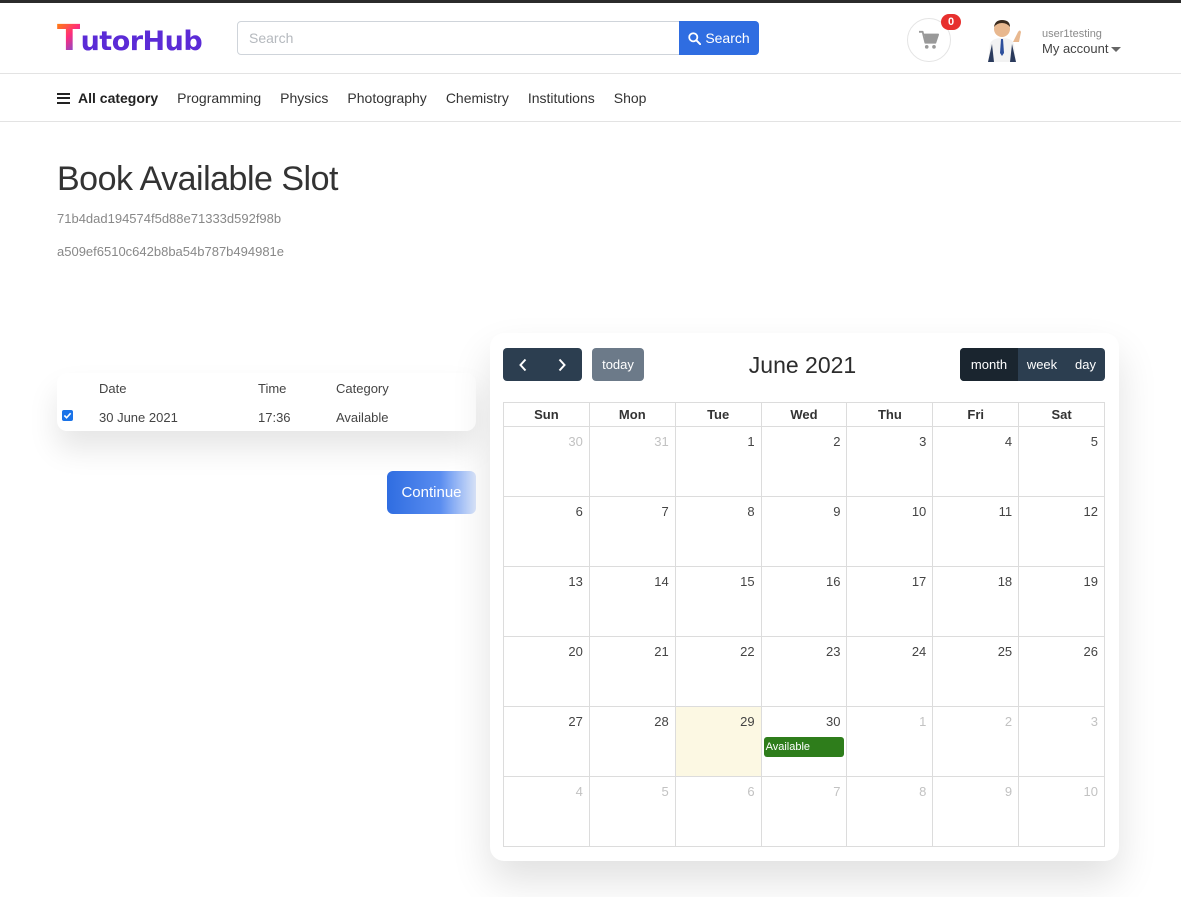 This screenshot has height=897, width=1181. What do you see at coordinates (618, 364) in the screenshot?
I see `today-button: today` at bounding box center [618, 364].